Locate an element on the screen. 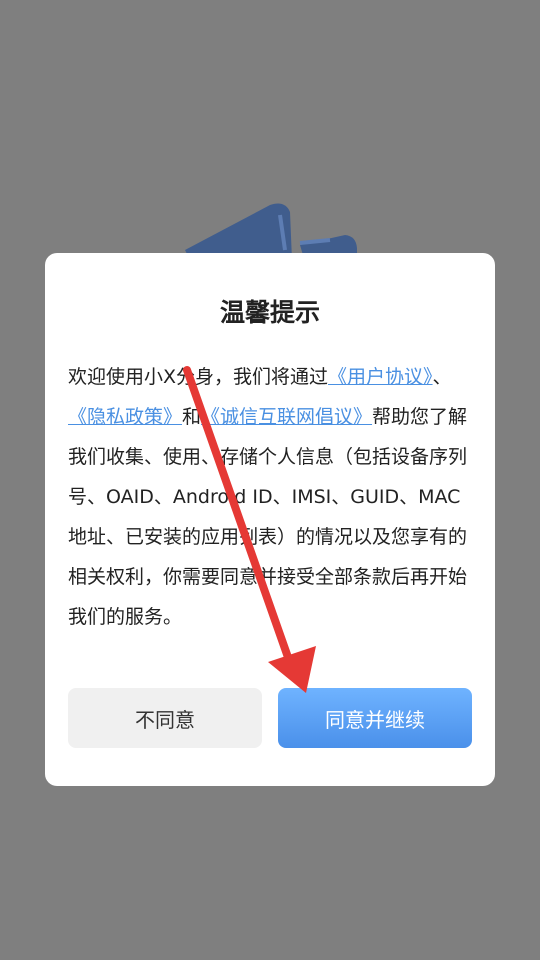 Image resolution: width=540 pixels, height=960 pixels. user-agreement-link: 《用户协议》 is located at coordinates (380, 377).